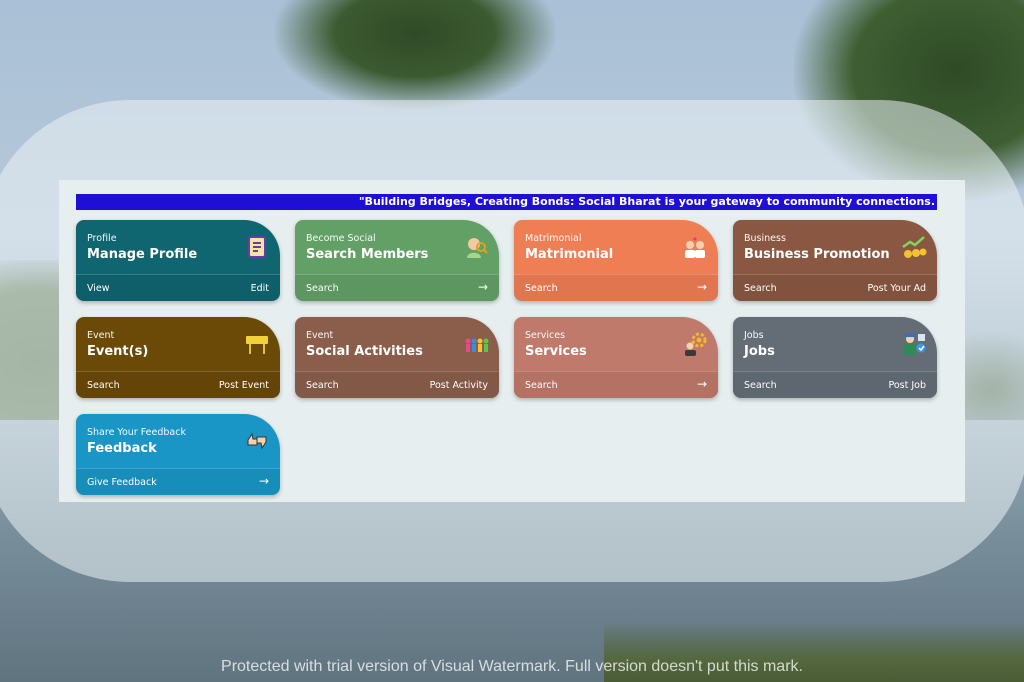  What do you see at coordinates (914, 344) in the screenshot?
I see `worker-icon` at bounding box center [914, 344].